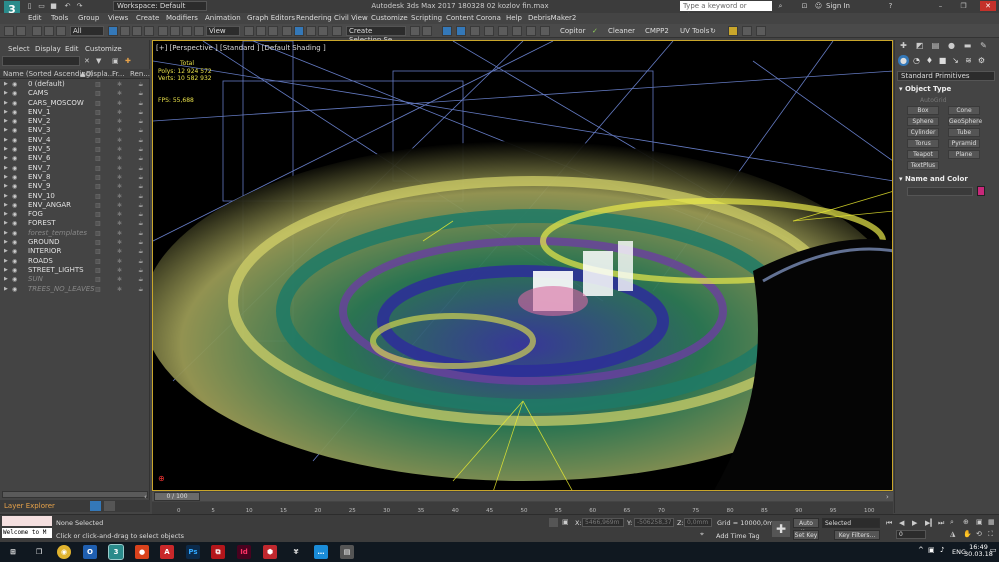 The width and height of the screenshot is (999, 562). I want to click on menu-corona: Corona, so click(488, 18).